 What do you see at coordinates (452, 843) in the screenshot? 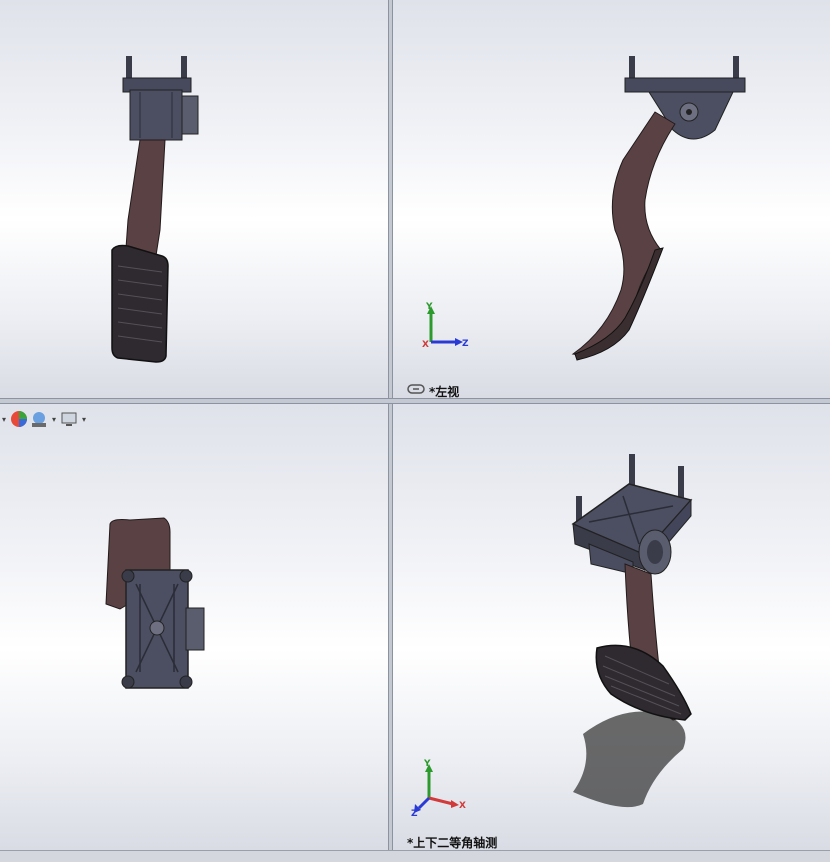
I see `view-label-isometric: *上下二等角轴测` at bounding box center [452, 843].